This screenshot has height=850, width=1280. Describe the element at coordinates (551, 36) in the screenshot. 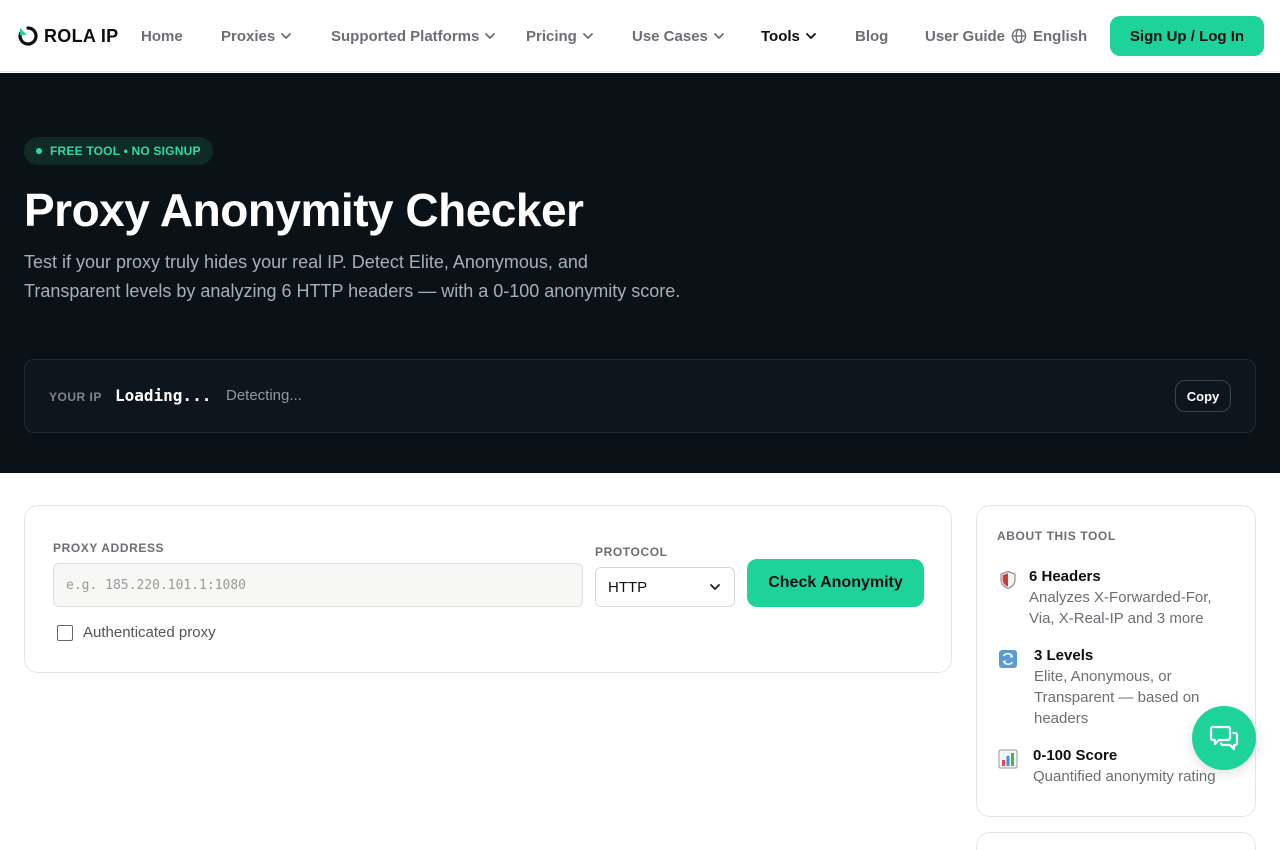

I see `nav-item-label: Pricing` at that location.